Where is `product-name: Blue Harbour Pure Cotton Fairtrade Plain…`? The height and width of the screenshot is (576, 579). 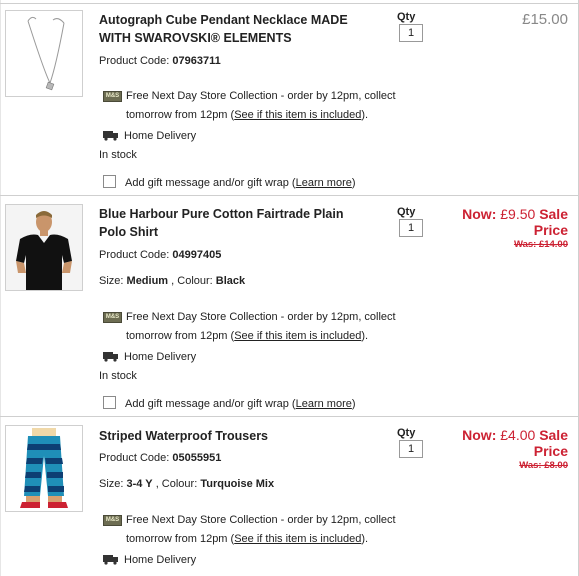 product-name: Blue Harbour Pure Cotton Fairtrade Plain… is located at coordinates (236, 223).